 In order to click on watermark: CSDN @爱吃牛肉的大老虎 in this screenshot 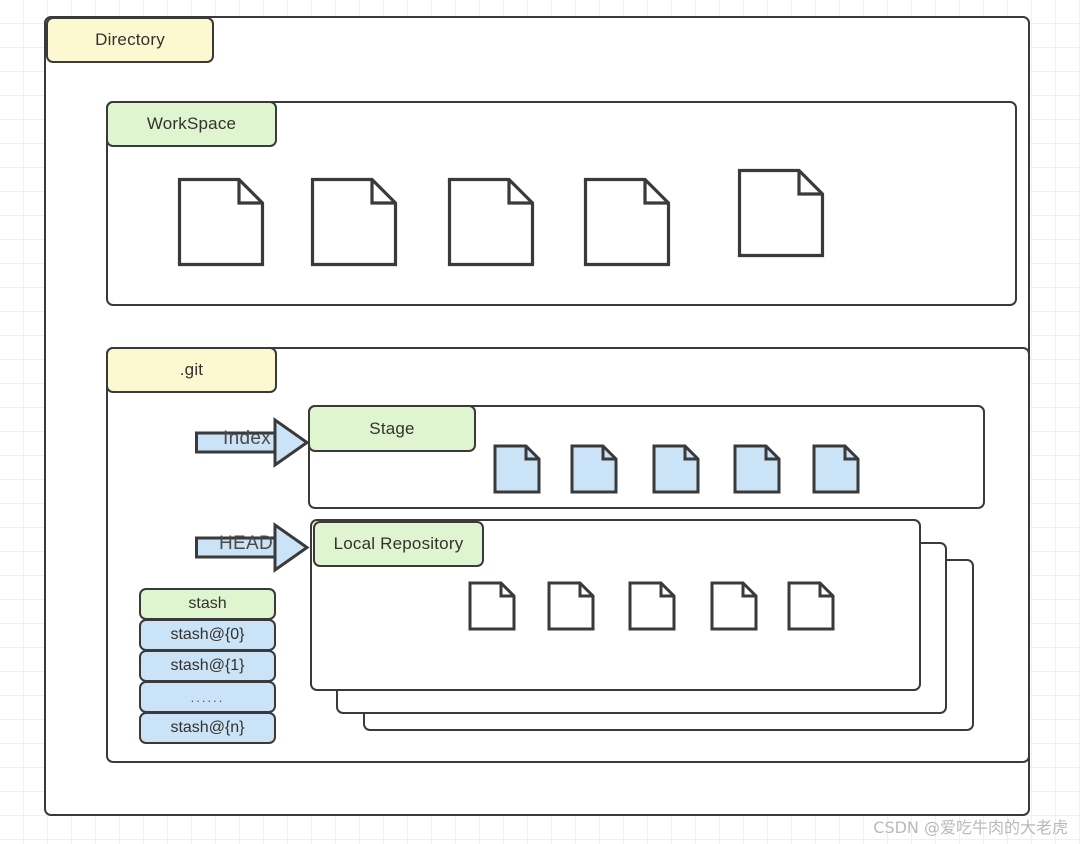, I will do `click(970, 827)`.